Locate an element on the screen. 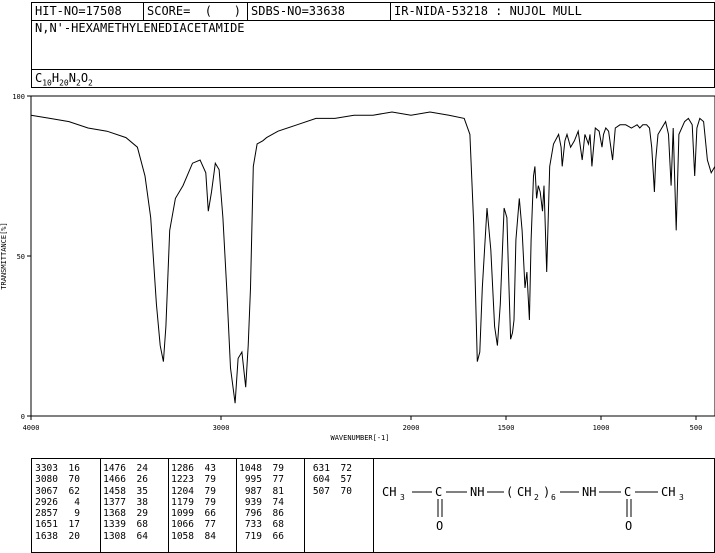 This screenshot has height=553, width=715. structure-oxygen-left: O is located at coordinates (439, 526).